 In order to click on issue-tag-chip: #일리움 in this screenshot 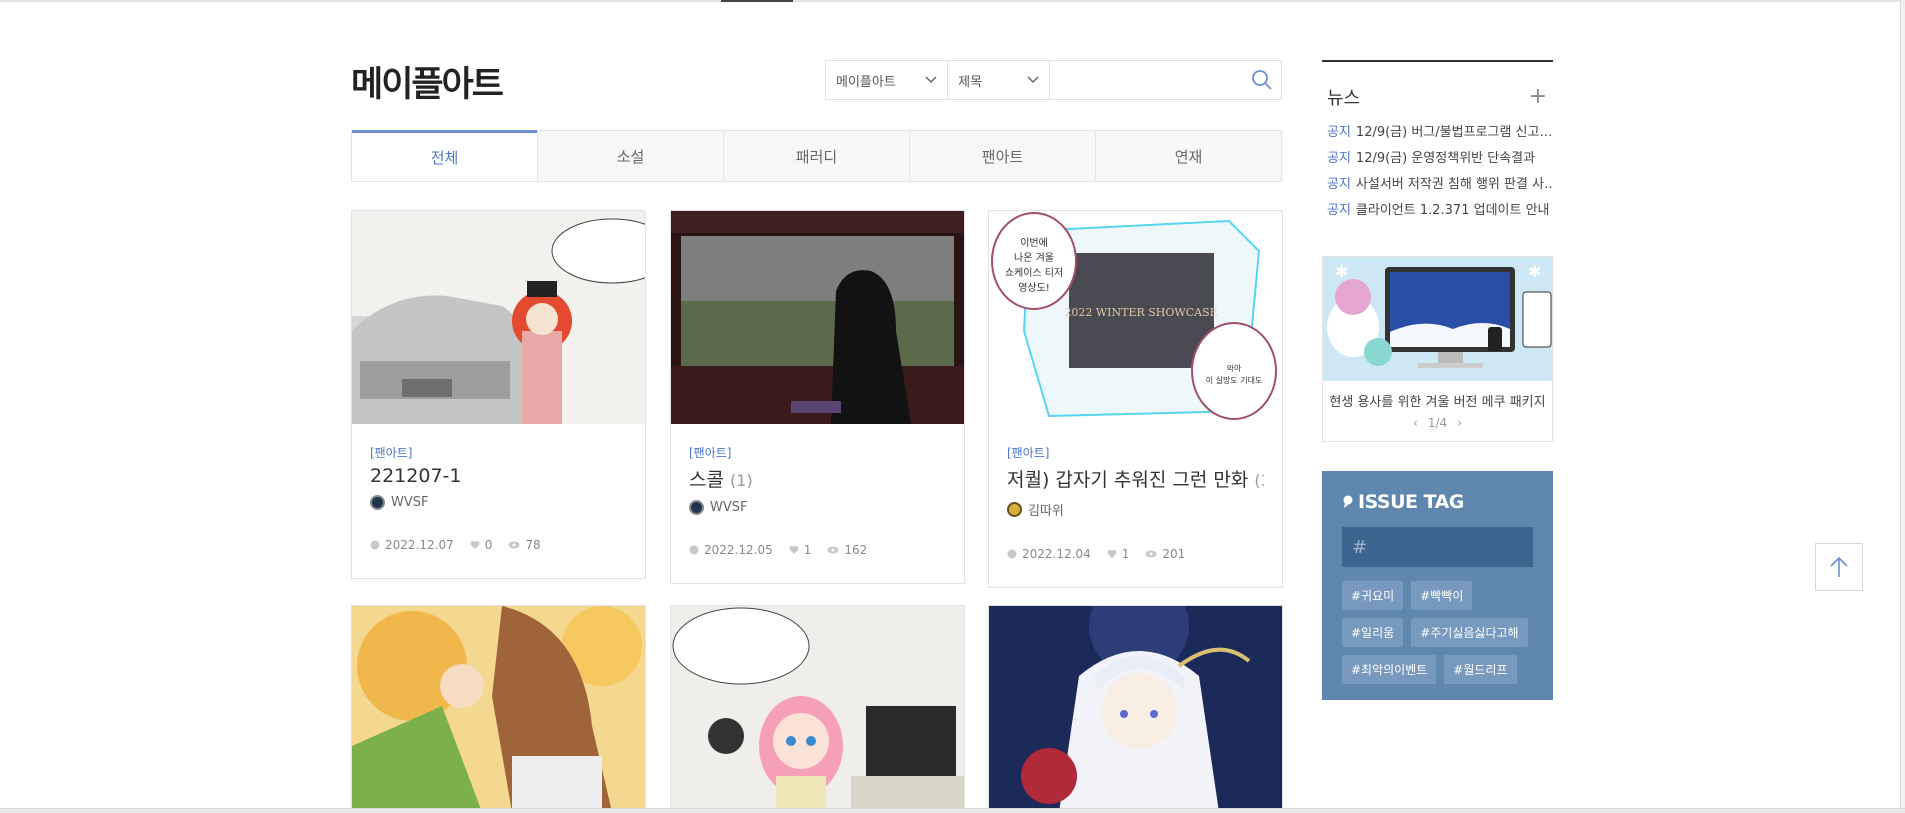, I will do `click(1373, 632)`.